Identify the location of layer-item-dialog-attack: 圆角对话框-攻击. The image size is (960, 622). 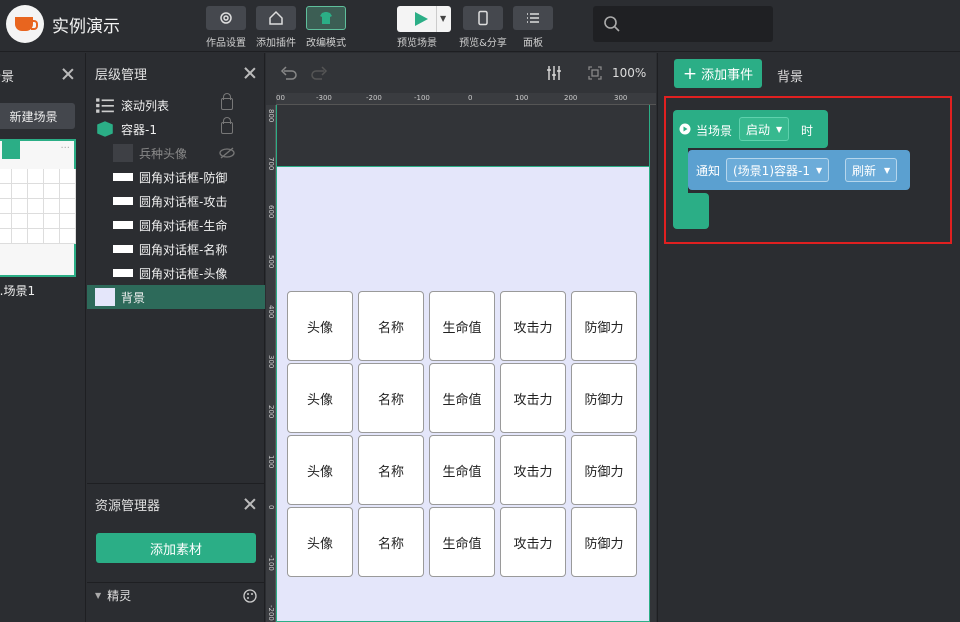
(176, 201).